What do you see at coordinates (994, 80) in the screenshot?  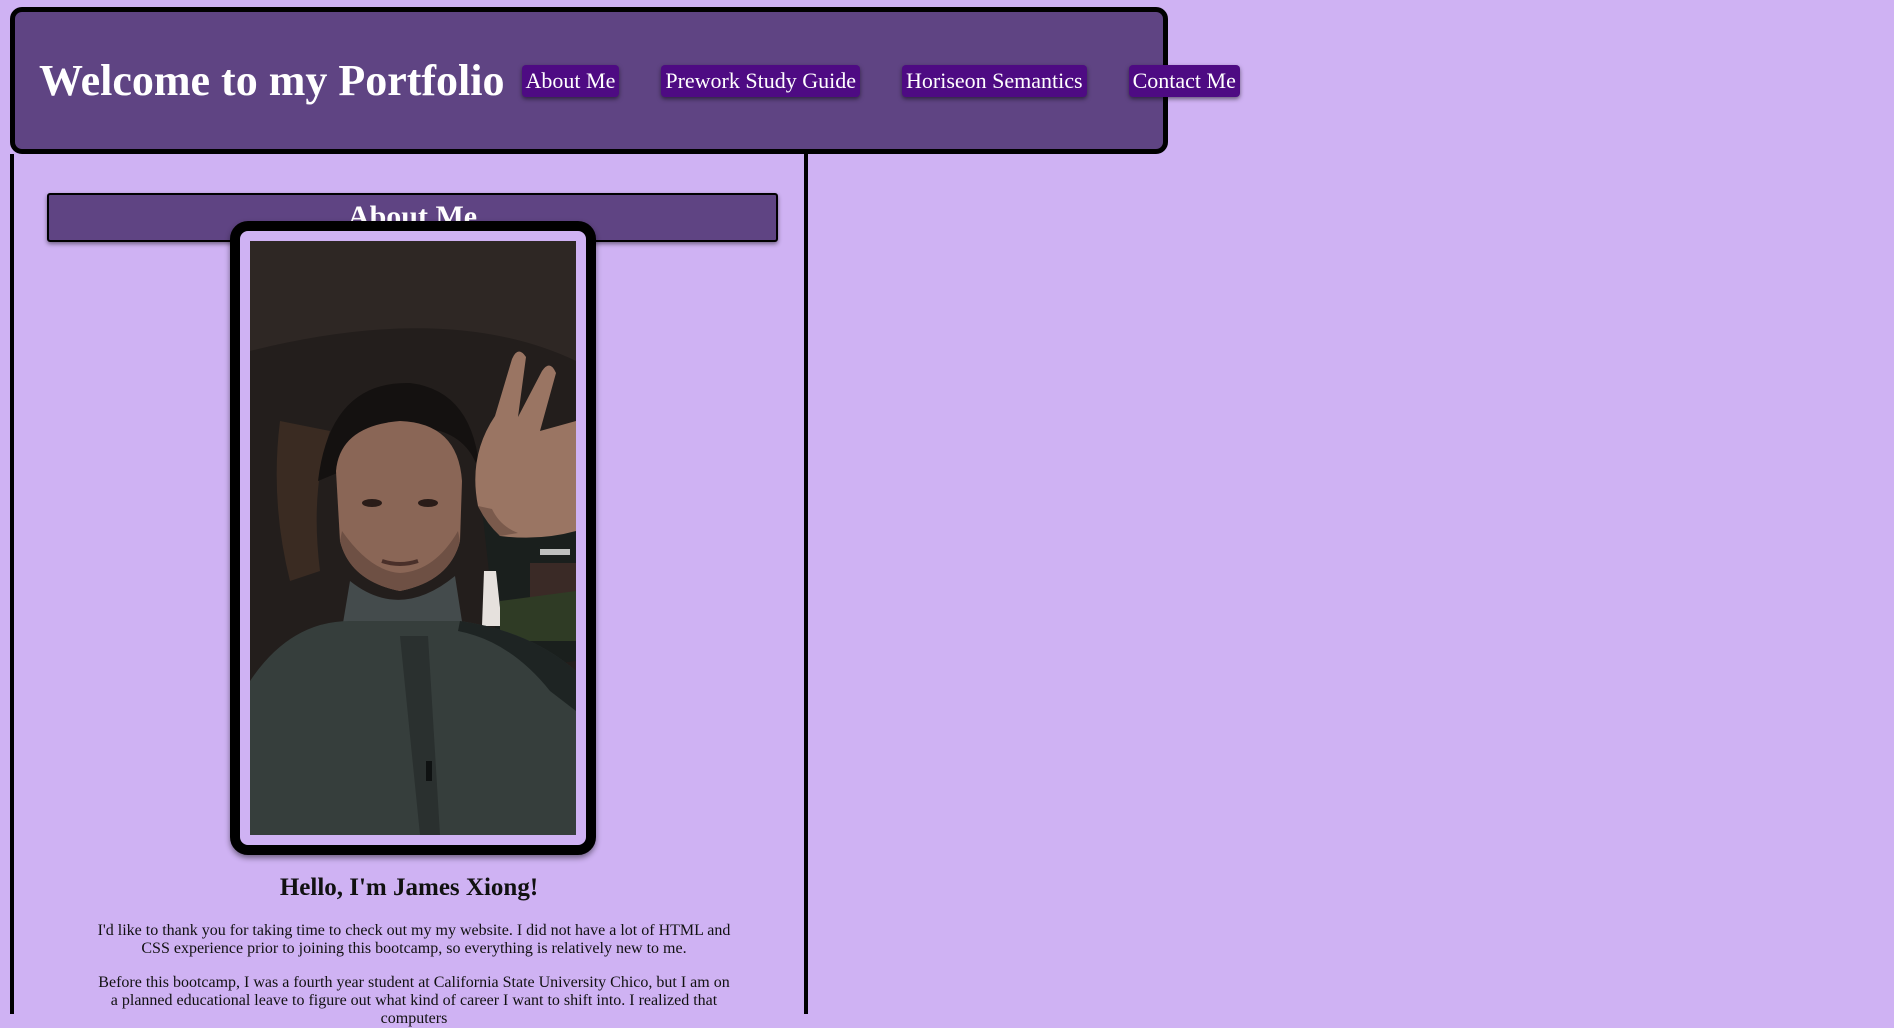 I see `nav-link-horiseon-semantics: Horiseon Semantics` at bounding box center [994, 80].